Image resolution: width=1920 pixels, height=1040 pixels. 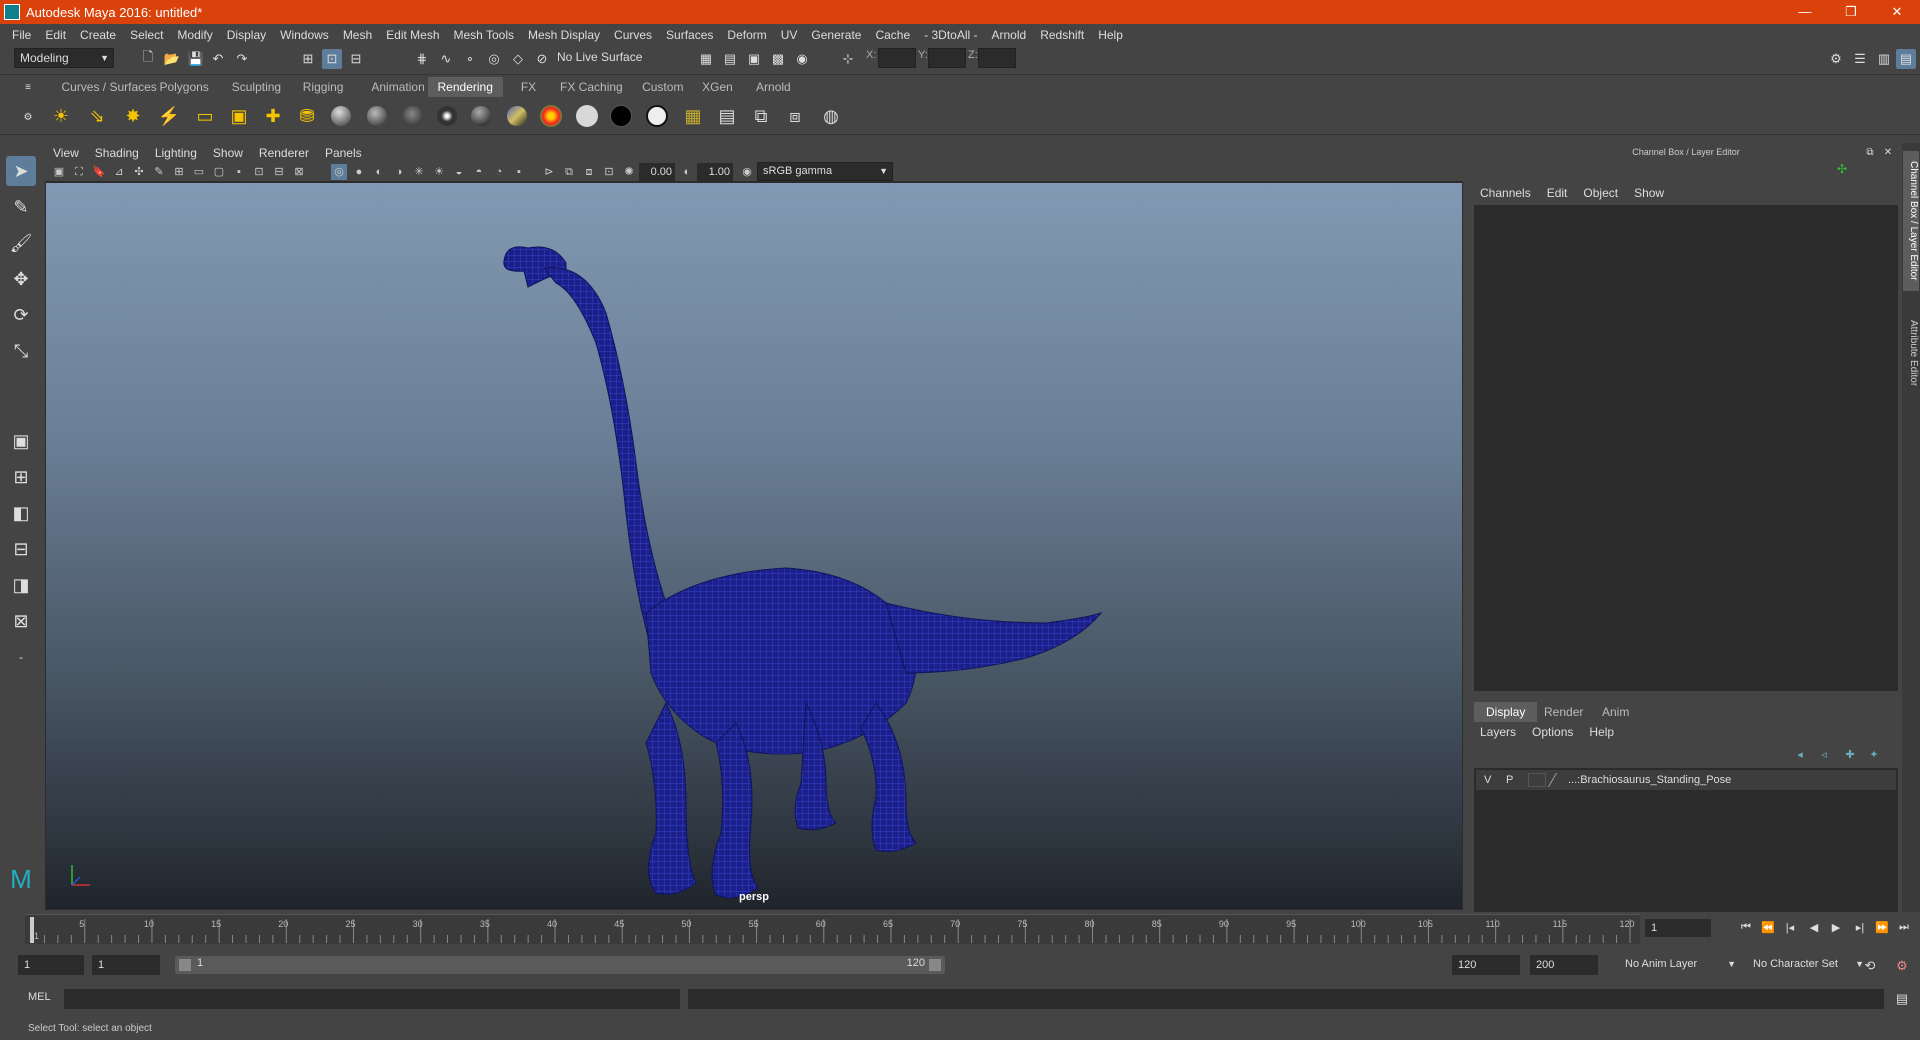 I want to click on panel-menu-shading: Shading, so click(x=117, y=153).